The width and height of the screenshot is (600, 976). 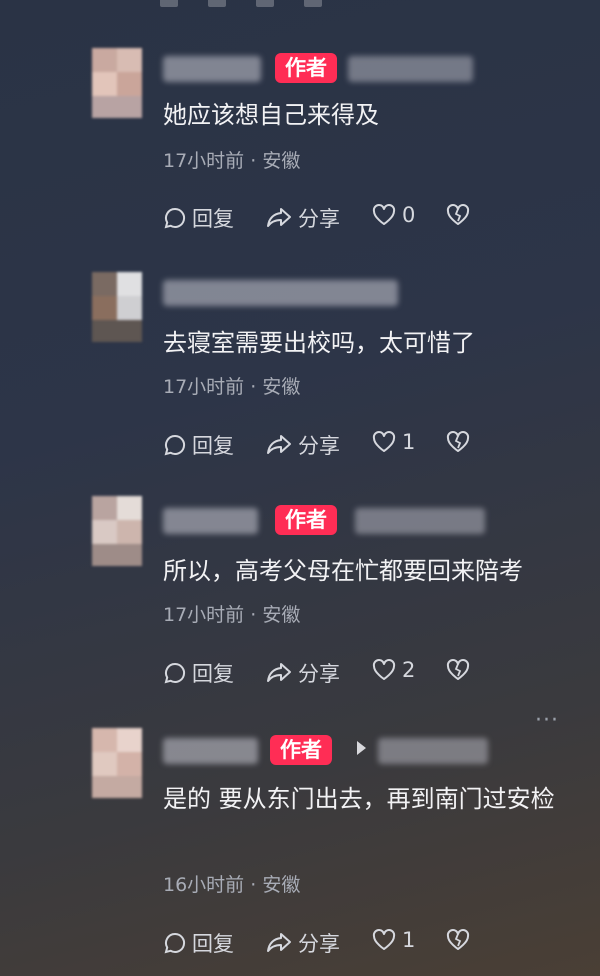 What do you see at coordinates (310, 3) in the screenshot?
I see `top-truncated-row` at bounding box center [310, 3].